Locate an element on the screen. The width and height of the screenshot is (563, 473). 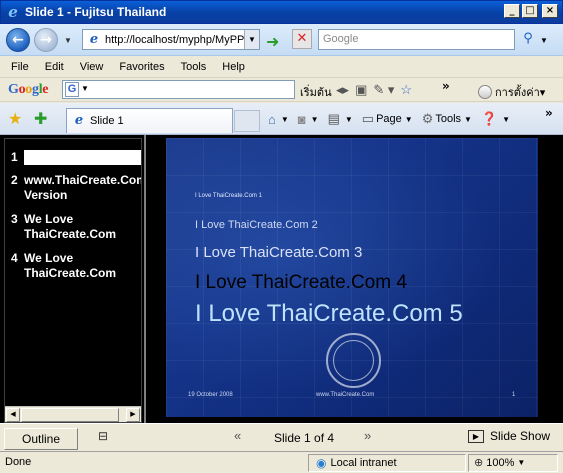
maximize-button: □ is located at coordinates (530, 11).